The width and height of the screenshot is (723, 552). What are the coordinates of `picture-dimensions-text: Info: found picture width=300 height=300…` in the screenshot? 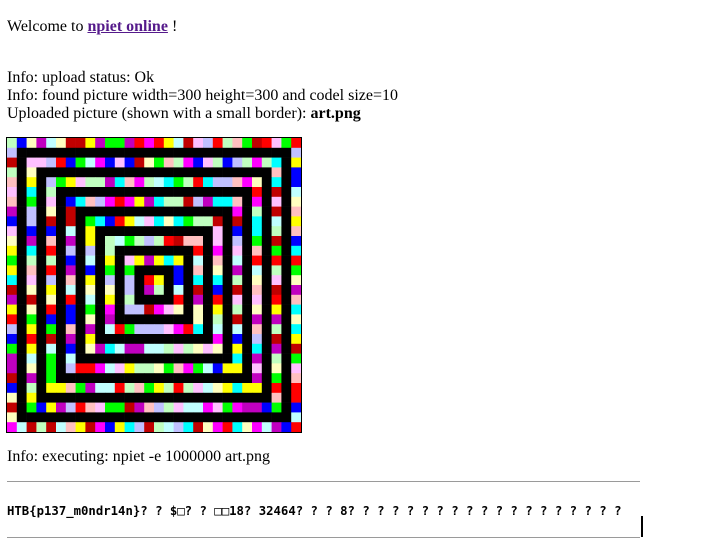 It's located at (202, 95).